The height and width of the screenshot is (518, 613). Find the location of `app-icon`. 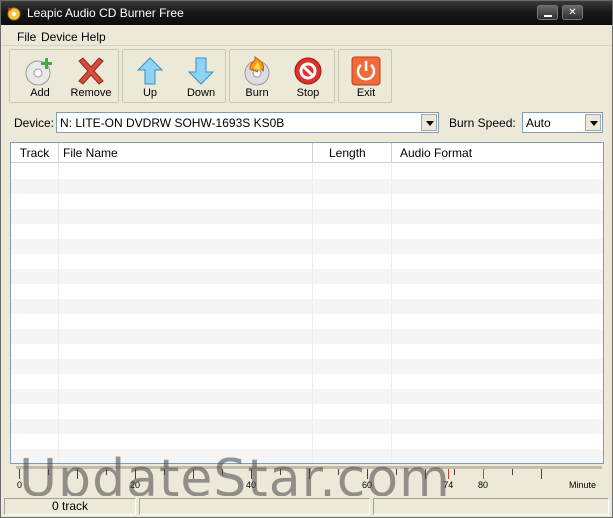

app-icon is located at coordinates (14, 14).